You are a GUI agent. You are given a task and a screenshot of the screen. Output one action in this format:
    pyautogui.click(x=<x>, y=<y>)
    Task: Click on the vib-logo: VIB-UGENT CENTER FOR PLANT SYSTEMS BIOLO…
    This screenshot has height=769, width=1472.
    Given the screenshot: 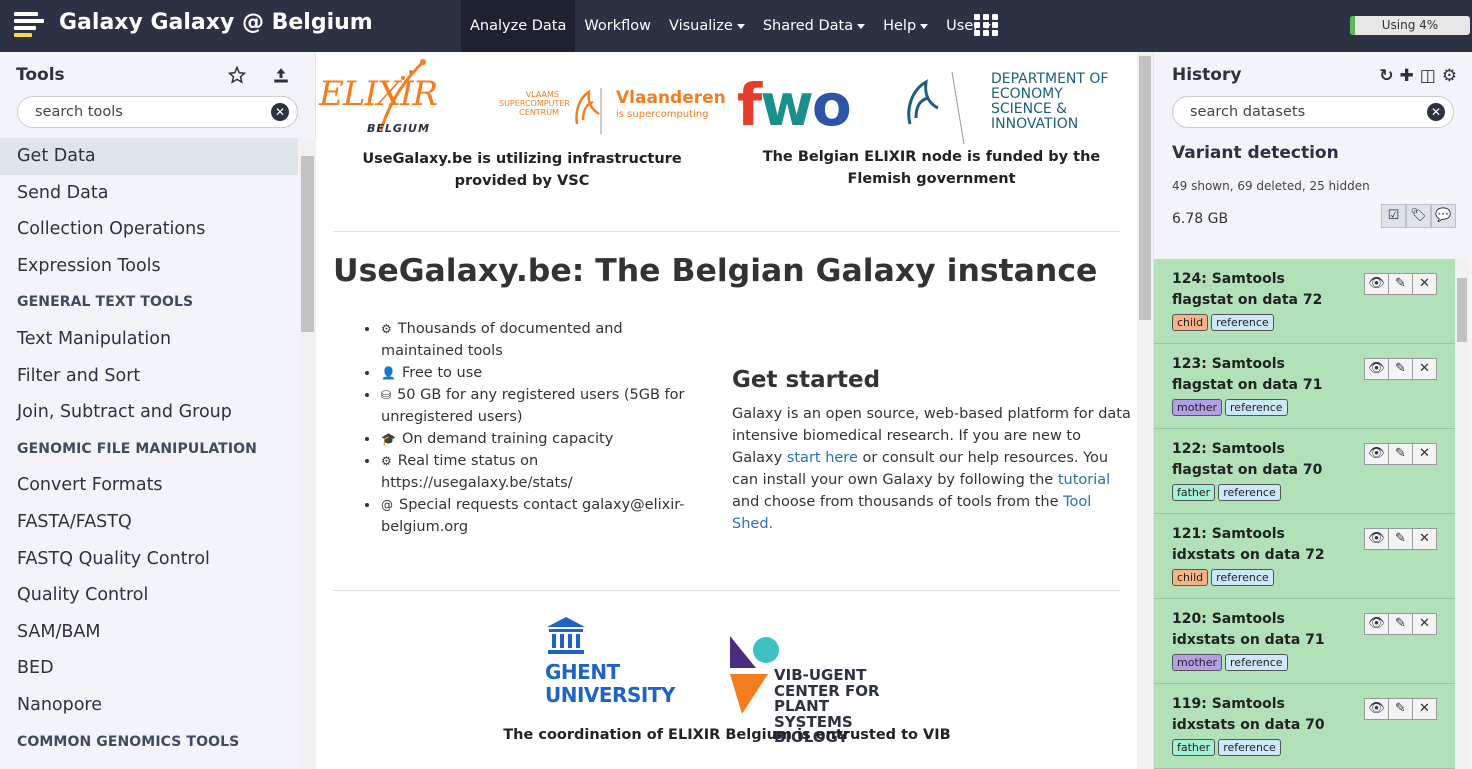 What is the action you would take?
    pyautogui.click(x=828, y=689)
    